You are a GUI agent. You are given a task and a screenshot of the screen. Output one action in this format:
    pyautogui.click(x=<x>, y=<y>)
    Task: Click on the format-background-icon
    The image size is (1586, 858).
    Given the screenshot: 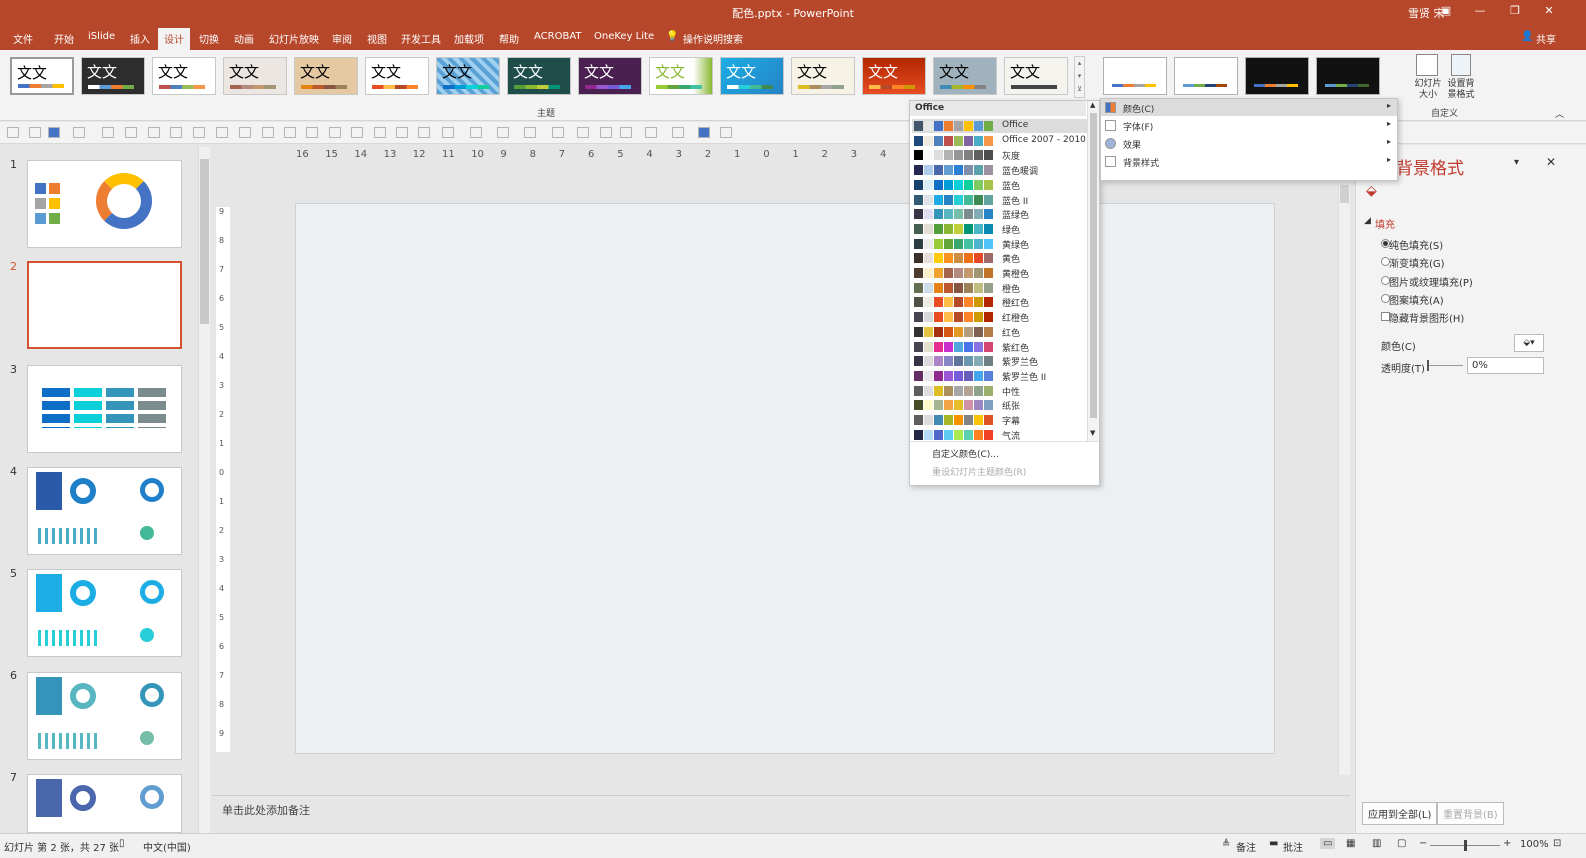 What is the action you would take?
    pyautogui.click(x=1461, y=65)
    